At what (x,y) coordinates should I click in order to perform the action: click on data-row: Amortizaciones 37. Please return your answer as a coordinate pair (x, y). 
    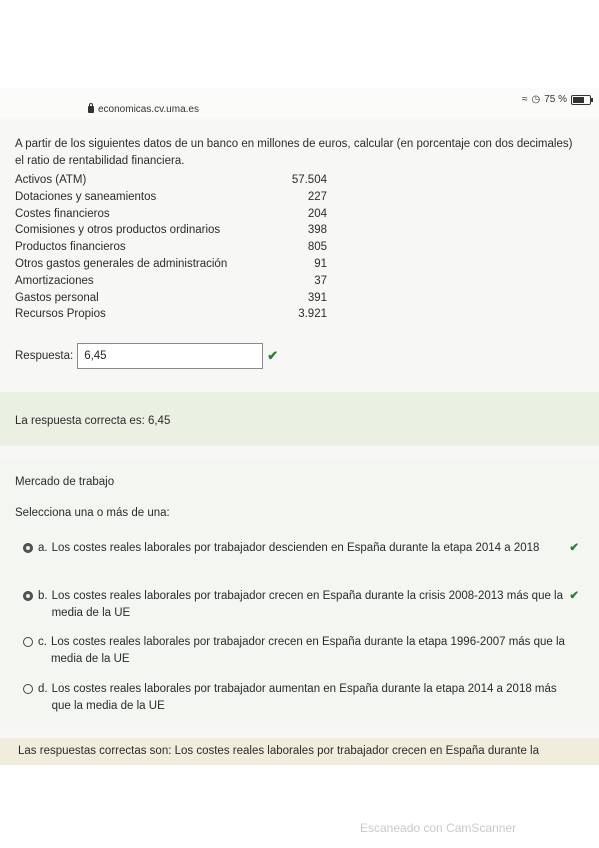
    Looking at the image, I should click on (171, 281).